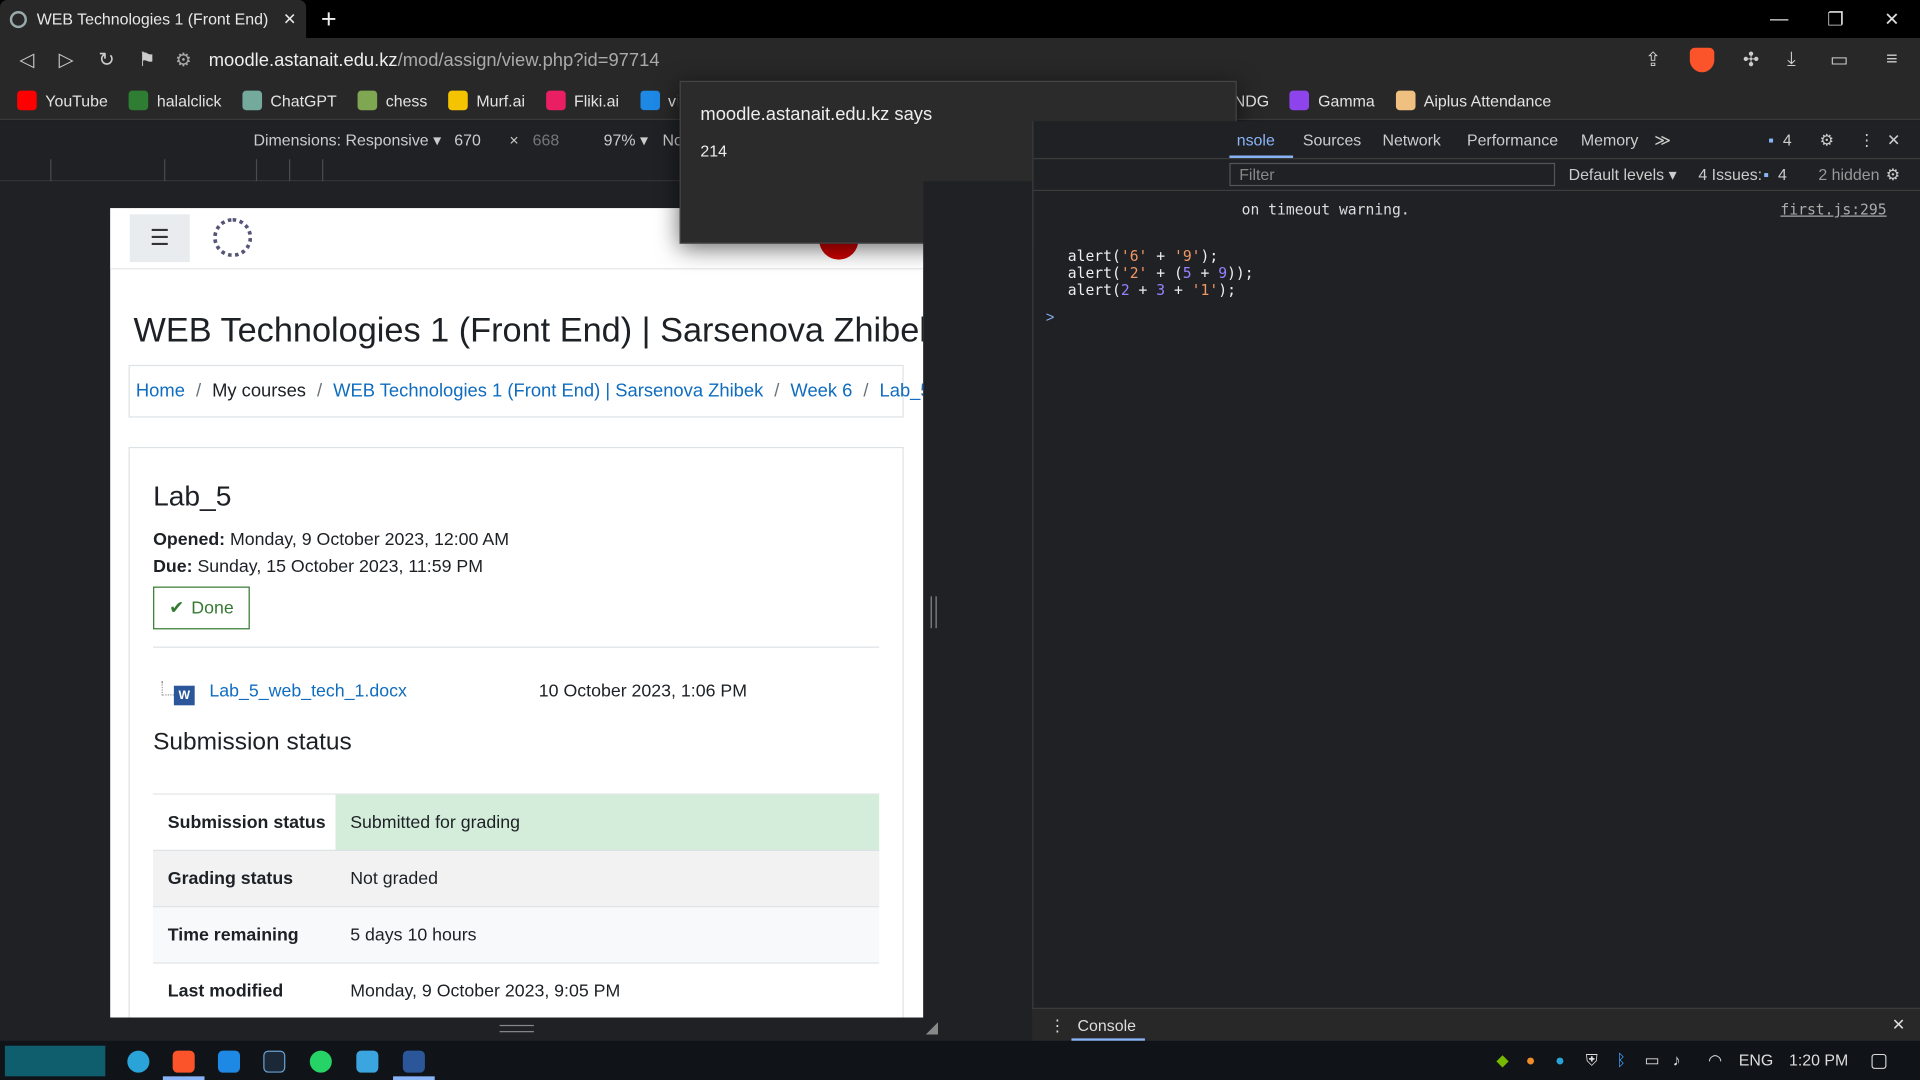  What do you see at coordinates (1879, 1060) in the screenshot?
I see `notifications-icon: ▢` at bounding box center [1879, 1060].